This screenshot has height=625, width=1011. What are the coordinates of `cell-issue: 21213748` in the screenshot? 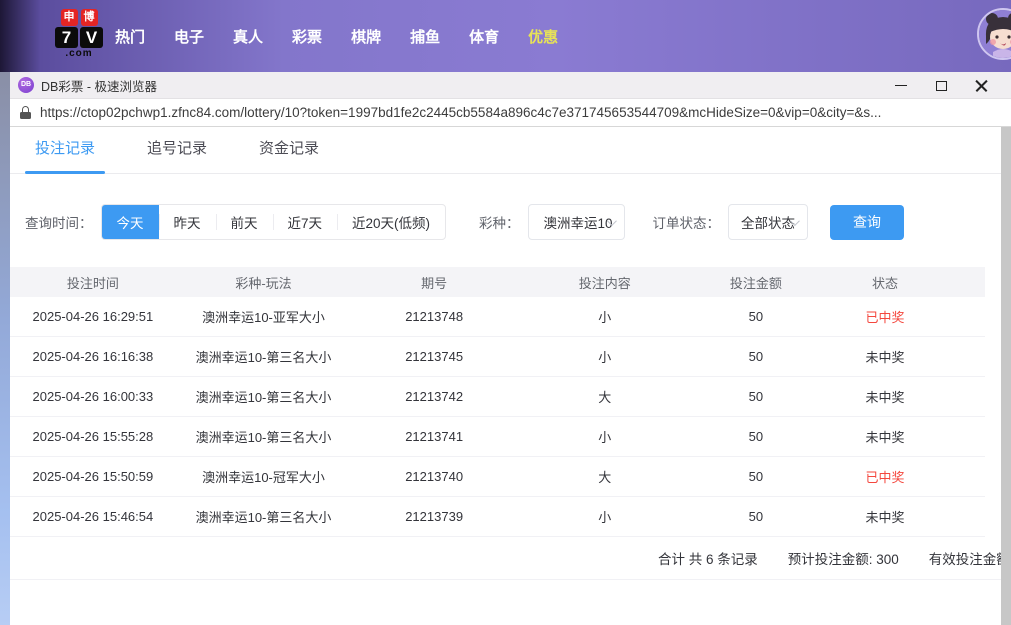 It's located at (434, 316).